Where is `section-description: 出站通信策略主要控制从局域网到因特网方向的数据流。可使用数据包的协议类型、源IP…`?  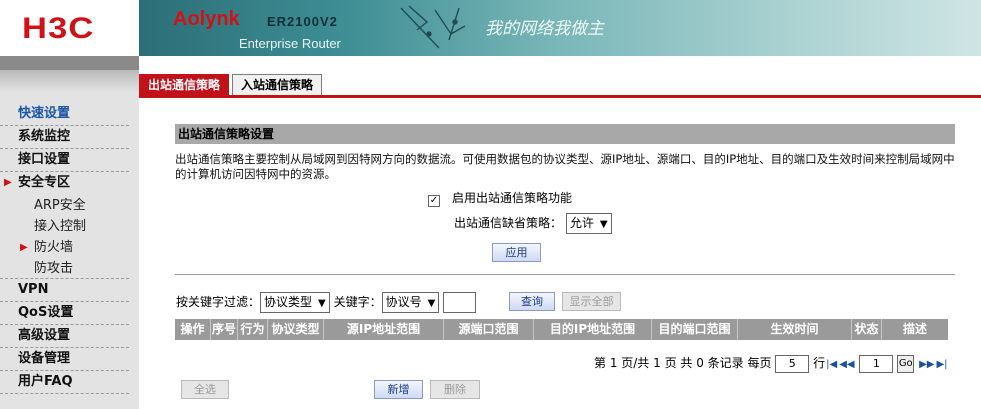 section-description: 出站通信策略主要控制从局域网到因特网方向的数据流。可使用数据包的协议类型、源IP… is located at coordinates (565, 166).